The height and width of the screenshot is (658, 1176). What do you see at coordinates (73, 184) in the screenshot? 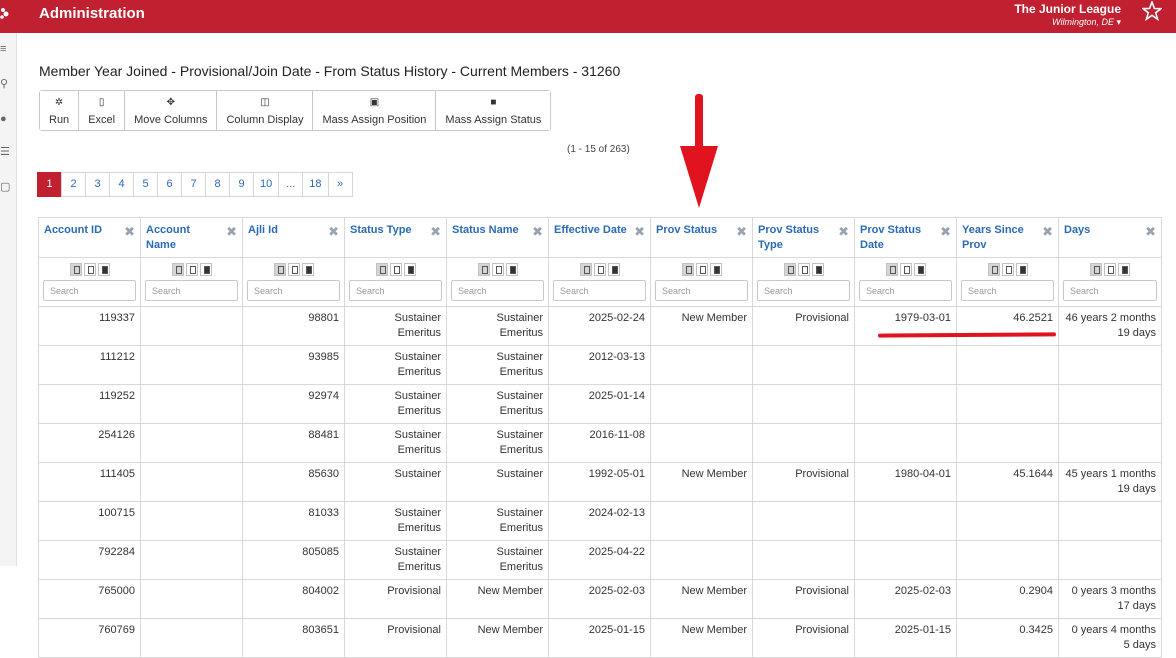
I see `page-link: 2` at bounding box center [73, 184].